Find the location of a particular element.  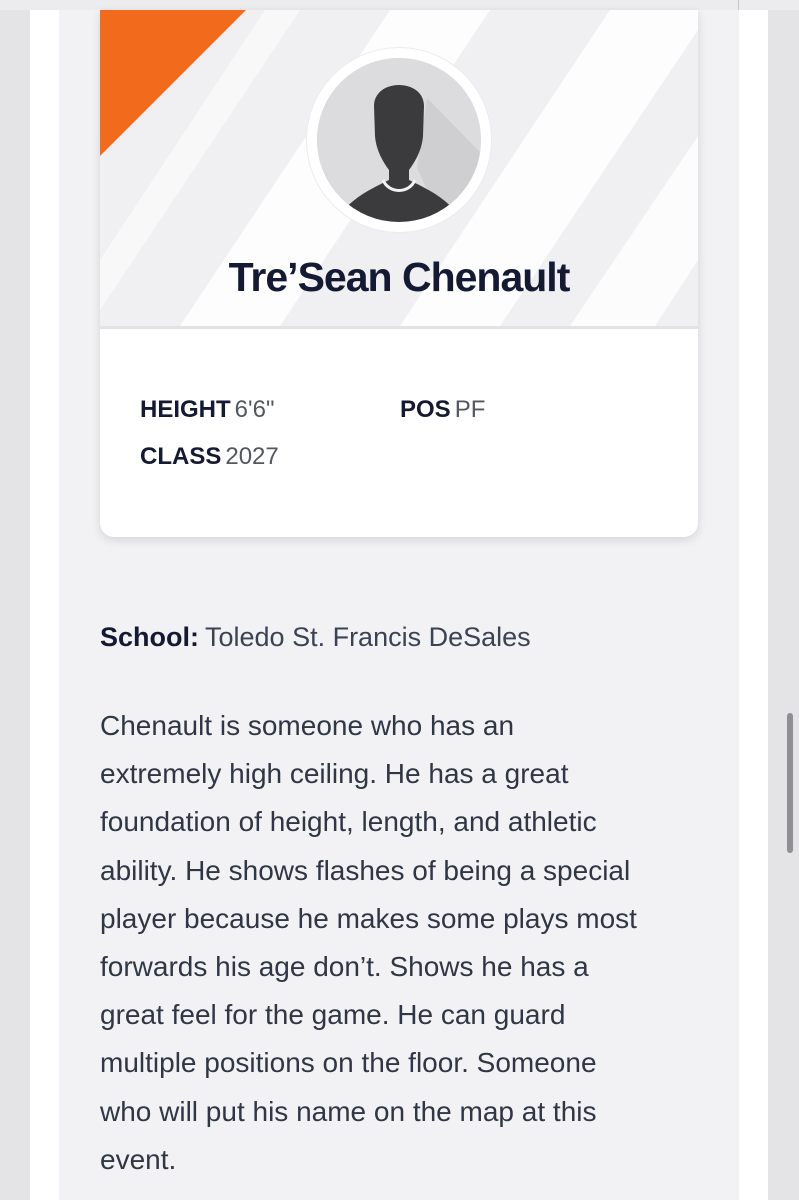

stat-class: CLASS 2027 is located at coordinates (209, 457).